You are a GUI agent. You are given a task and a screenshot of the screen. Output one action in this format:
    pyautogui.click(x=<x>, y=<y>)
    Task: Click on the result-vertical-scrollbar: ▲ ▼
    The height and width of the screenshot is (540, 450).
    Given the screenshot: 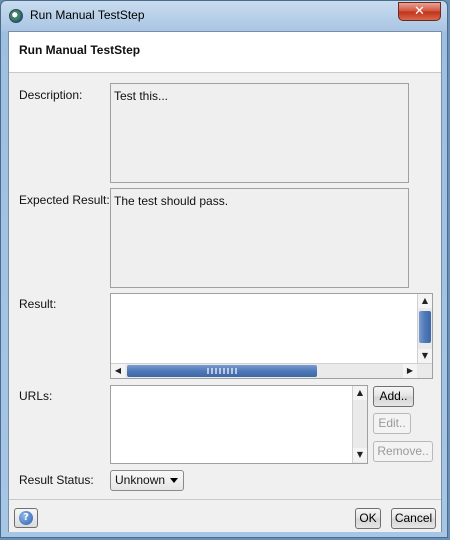 What is the action you would take?
    pyautogui.click(x=424, y=329)
    